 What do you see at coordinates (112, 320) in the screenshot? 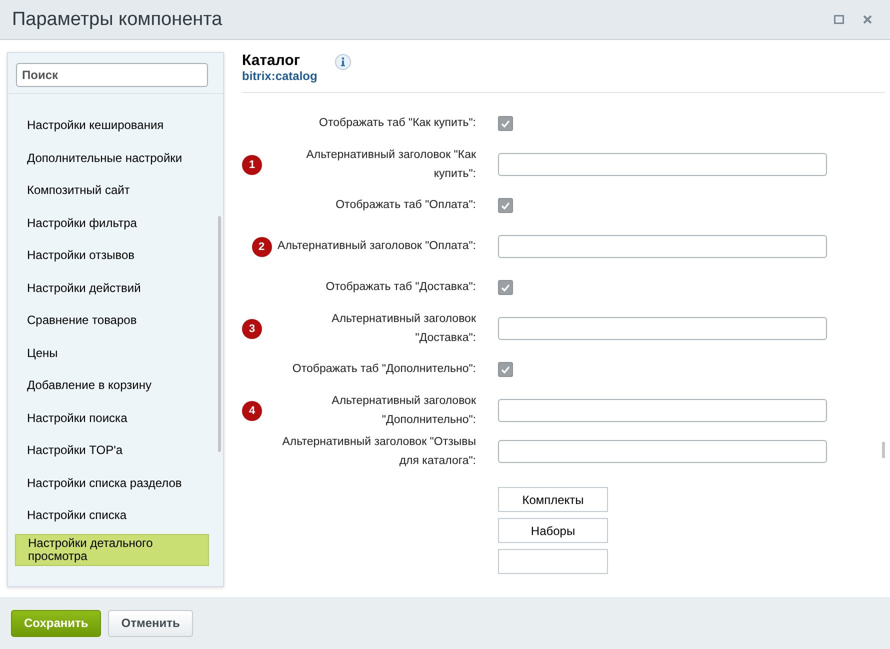
I see `sidebar-item: Сравнение товаров` at bounding box center [112, 320].